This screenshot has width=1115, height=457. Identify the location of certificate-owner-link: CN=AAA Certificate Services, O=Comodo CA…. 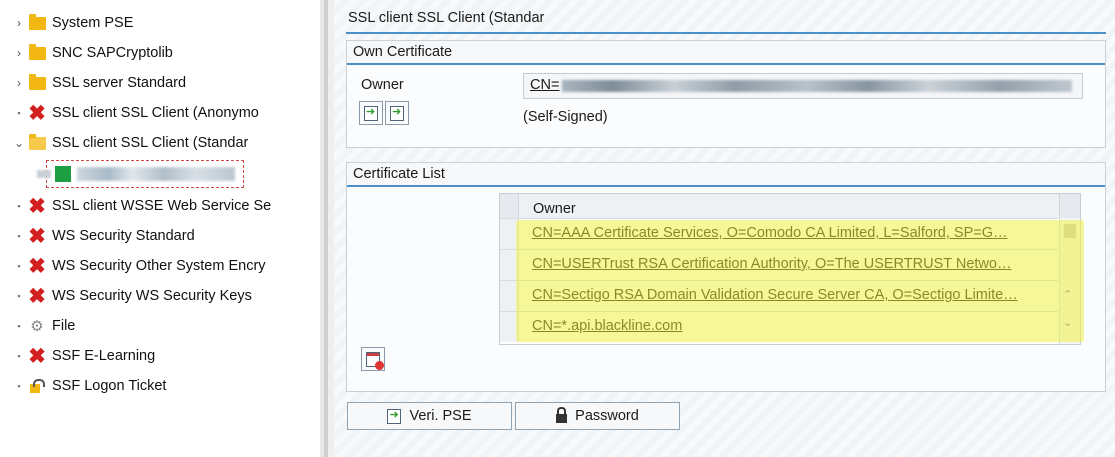
(792, 233).